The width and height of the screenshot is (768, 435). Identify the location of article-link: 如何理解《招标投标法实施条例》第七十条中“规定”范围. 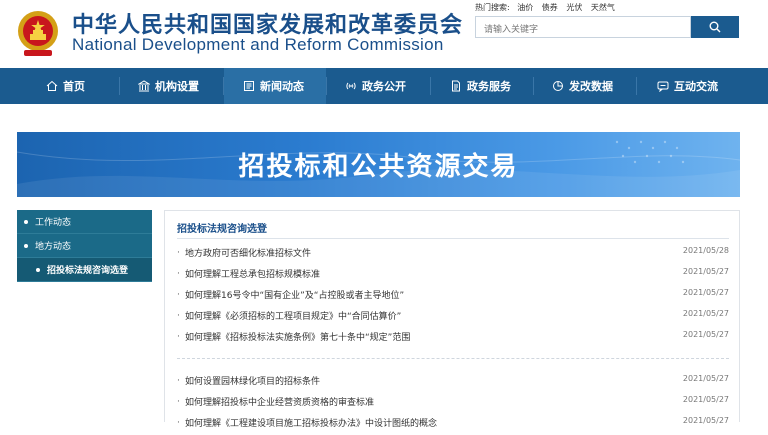
(297, 336).